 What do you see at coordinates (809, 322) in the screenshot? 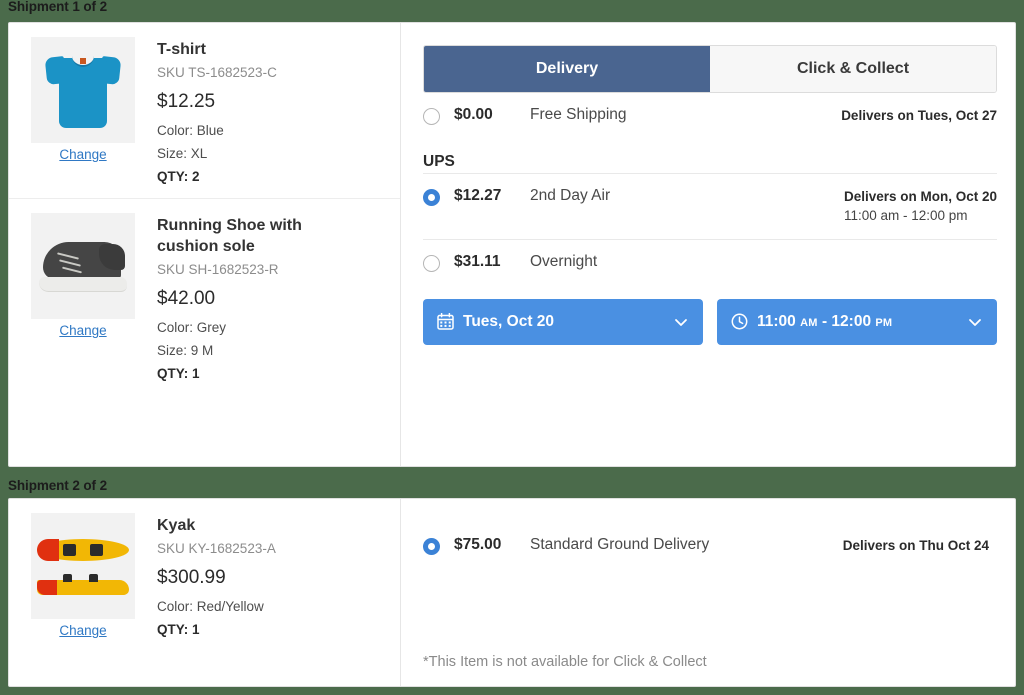
I see `time-start-meridiem: AM` at bounding box center [809, 322].